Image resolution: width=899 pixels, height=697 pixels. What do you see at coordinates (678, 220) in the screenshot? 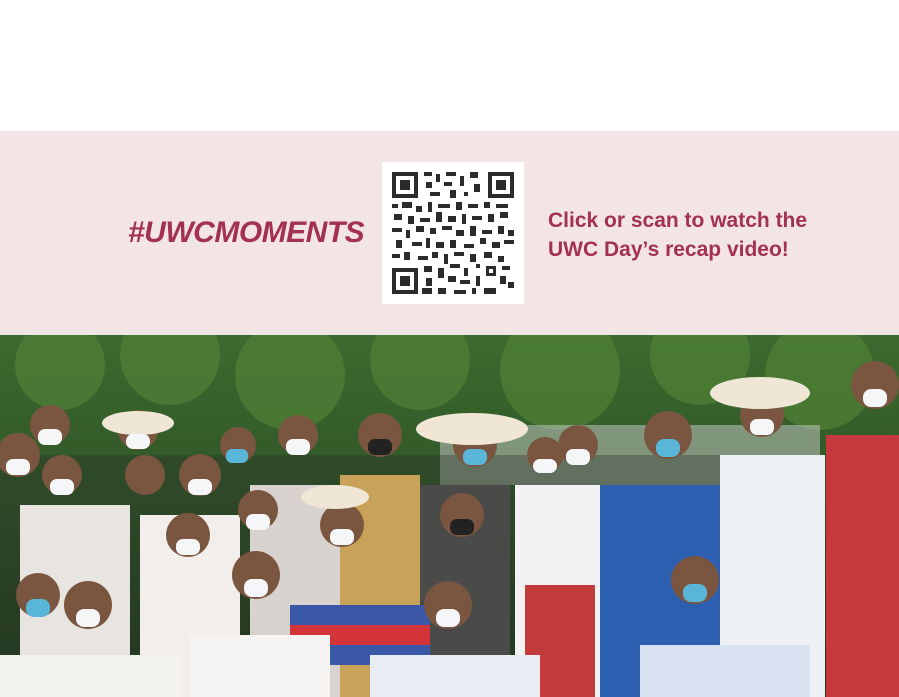
I see `cta-line-1: Click or scan to watch the` at bounding box center [678, 220].